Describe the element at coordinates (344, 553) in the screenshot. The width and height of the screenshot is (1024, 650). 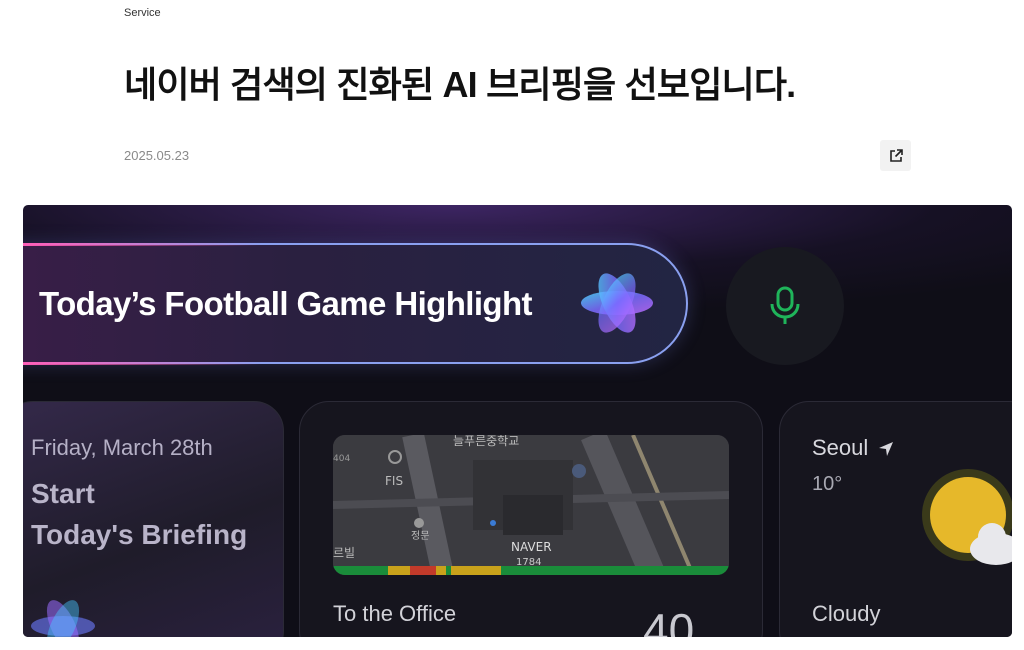
I see `map-left-label: 르빌` at that location.